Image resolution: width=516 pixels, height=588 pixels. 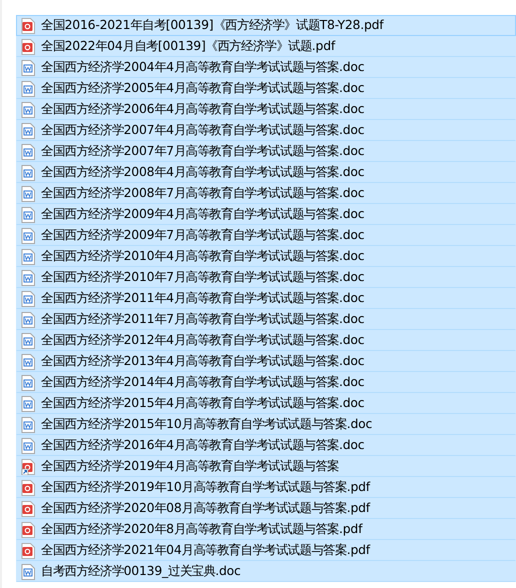 I want to click on file-row: 全国西方经济学2008年7月高等教育自学考试试题与答案.doc, so click(x=266, y=193).